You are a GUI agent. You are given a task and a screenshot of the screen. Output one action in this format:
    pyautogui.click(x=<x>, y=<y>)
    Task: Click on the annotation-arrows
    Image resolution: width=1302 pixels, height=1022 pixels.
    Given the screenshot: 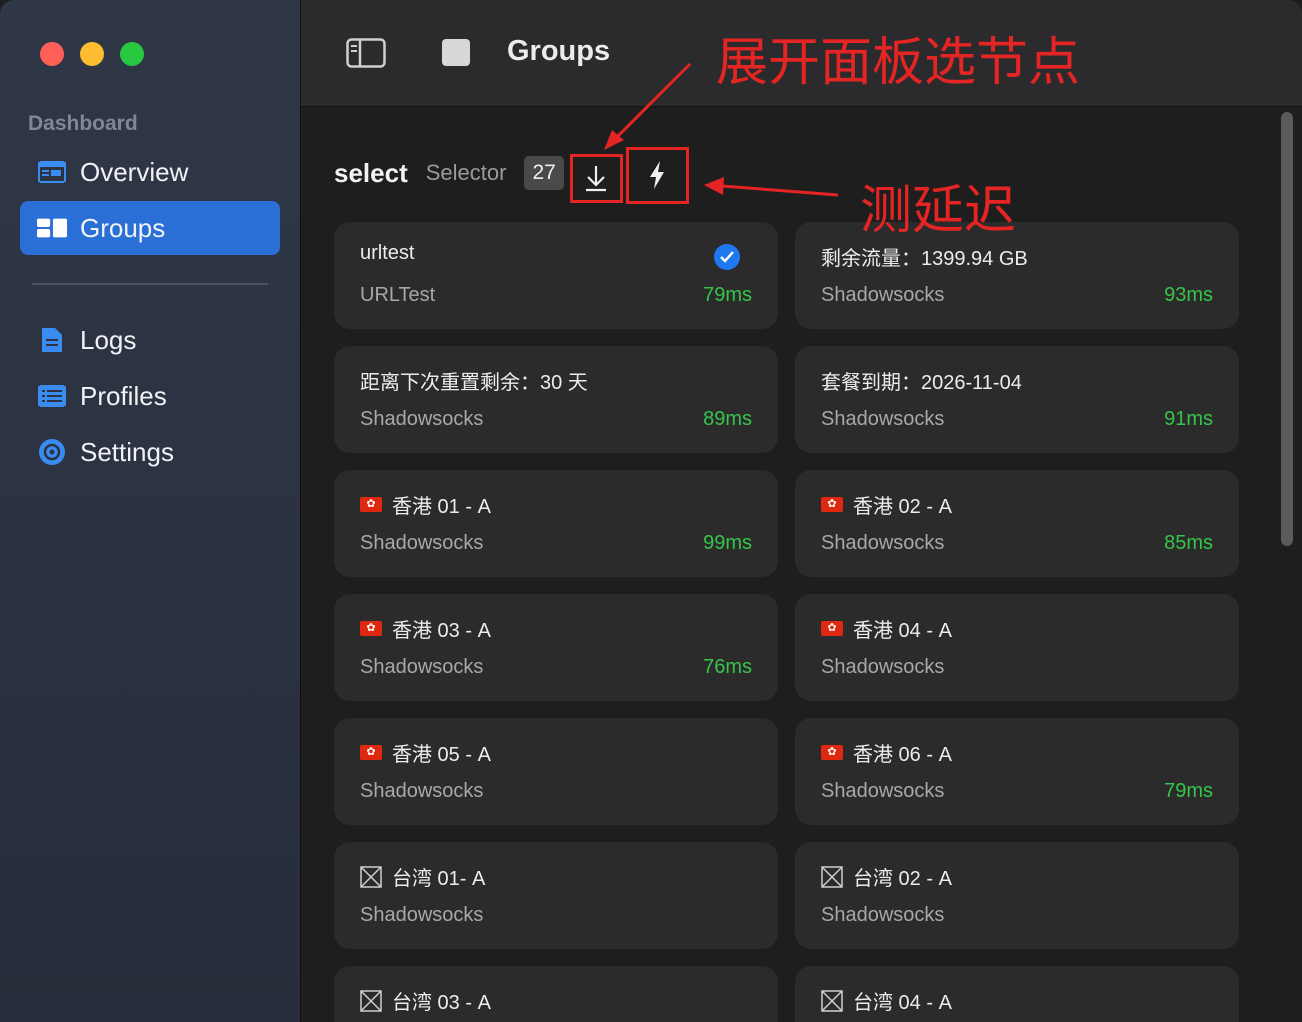 What is the action you would take?
    pyautogui.click(x=721, y=129)
    